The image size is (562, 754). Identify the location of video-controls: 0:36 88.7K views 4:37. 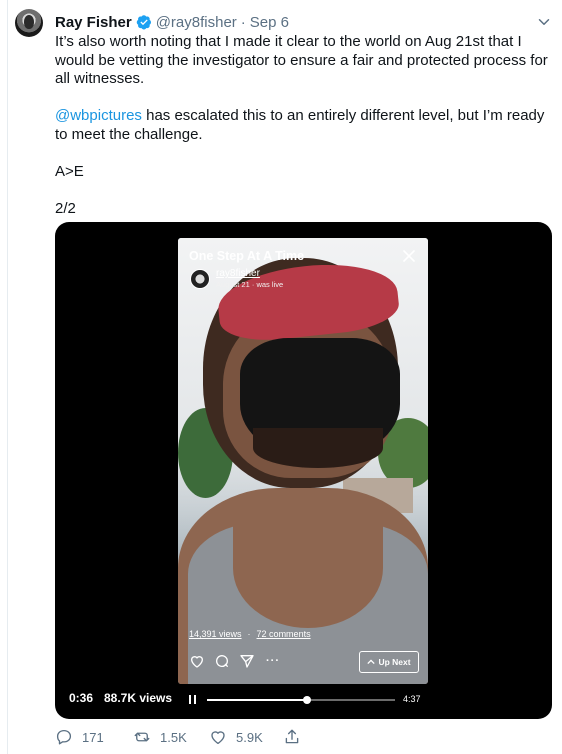
(303, 698).